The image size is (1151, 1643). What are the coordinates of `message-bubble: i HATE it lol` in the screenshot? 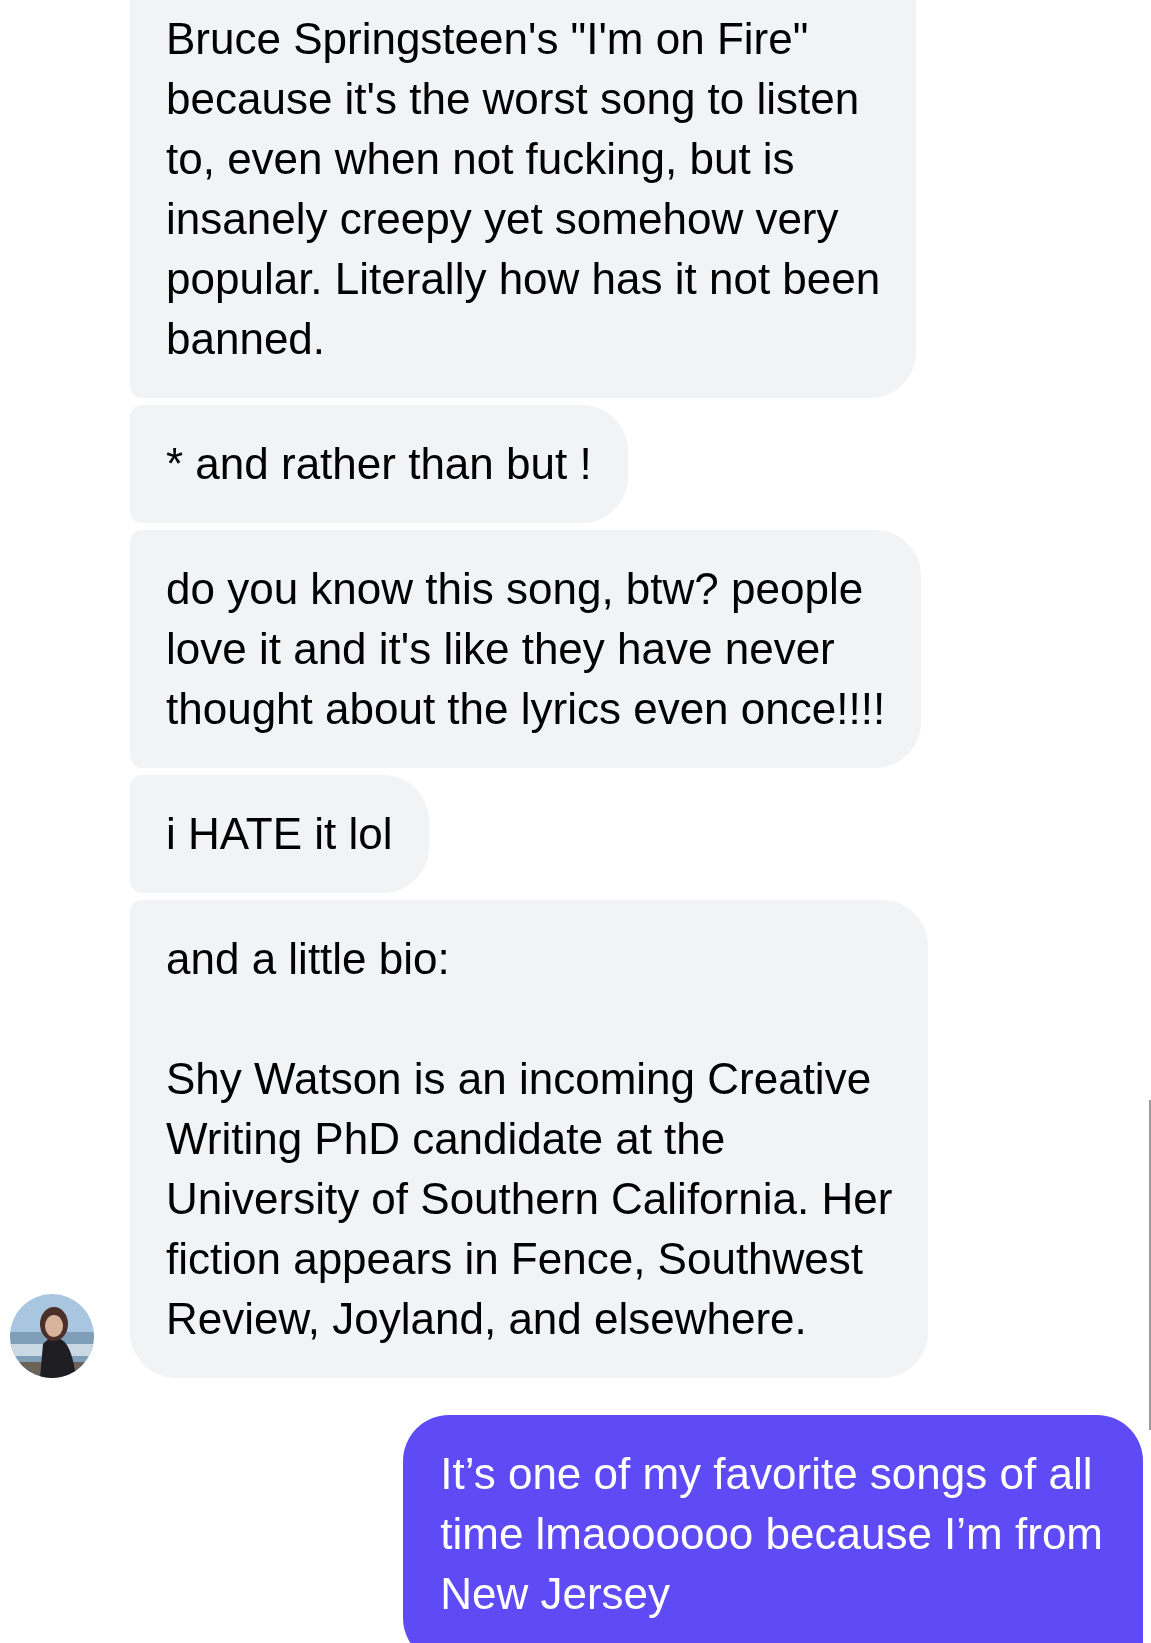 It's located at (279, 834).